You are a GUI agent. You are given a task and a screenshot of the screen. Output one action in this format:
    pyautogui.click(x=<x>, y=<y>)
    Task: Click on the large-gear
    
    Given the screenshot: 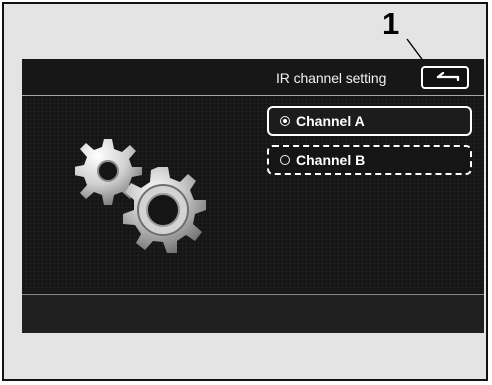 What is the action you would take?
    pyautogui.click(x=164, y=210)
    